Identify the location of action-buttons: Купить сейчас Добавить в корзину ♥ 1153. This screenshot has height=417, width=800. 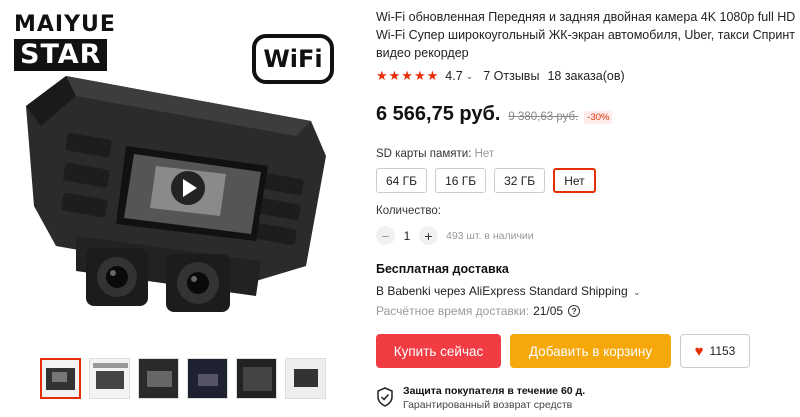
(586, 351).